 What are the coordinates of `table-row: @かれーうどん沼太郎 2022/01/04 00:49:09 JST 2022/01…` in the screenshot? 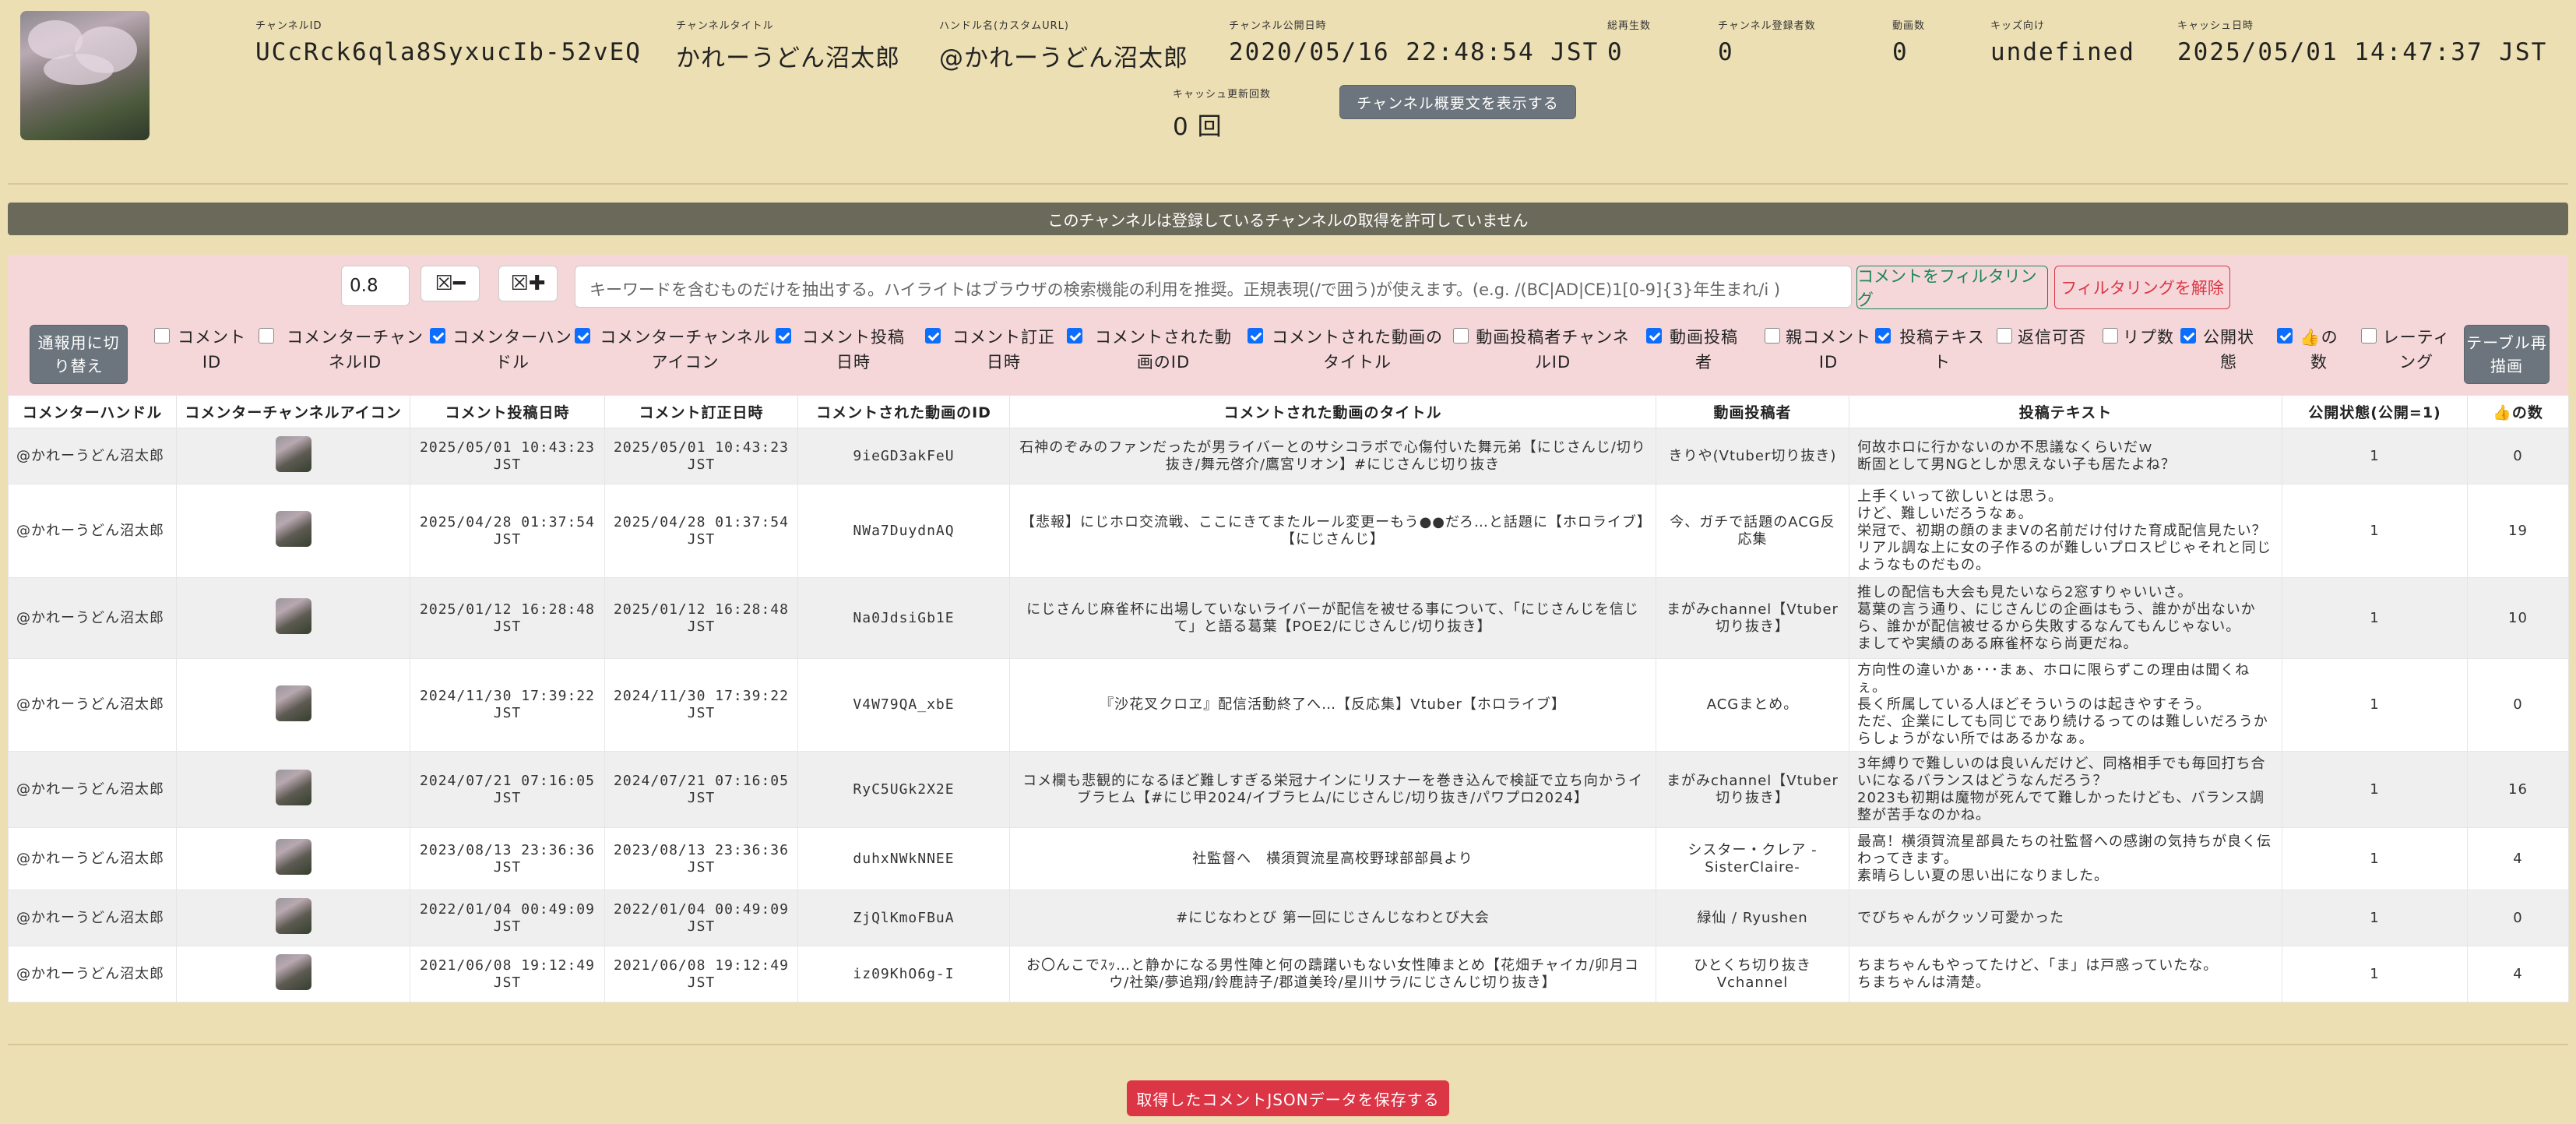 It's located at (1288, 918).